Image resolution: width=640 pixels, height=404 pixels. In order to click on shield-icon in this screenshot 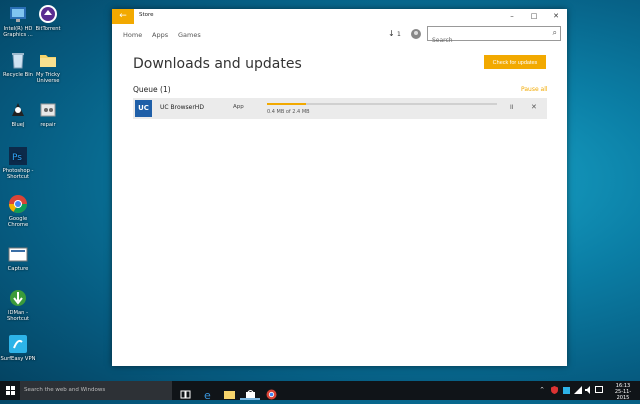, I will do `click(554, 391)`.